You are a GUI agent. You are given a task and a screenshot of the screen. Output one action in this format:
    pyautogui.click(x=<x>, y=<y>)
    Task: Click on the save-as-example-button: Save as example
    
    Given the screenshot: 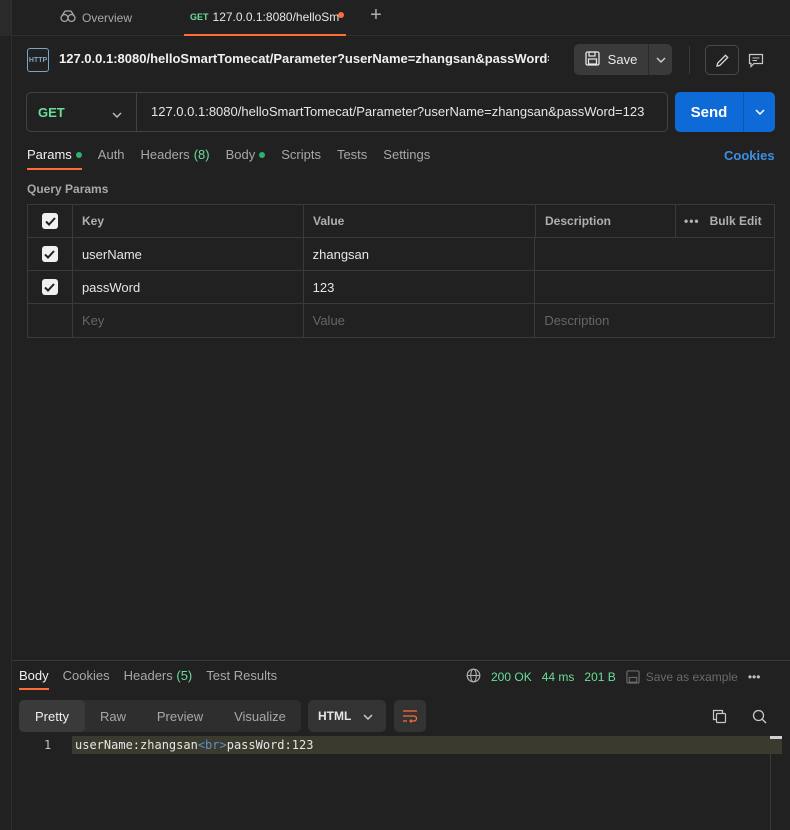 What is the action you would take?
    pyautogui.click(x=682, y=677)
    